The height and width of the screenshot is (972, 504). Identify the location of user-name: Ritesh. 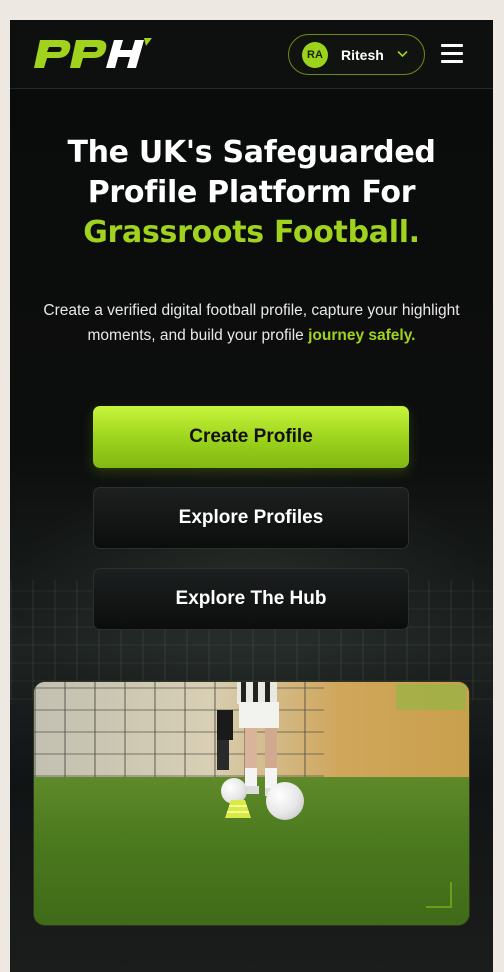
(362, 54).